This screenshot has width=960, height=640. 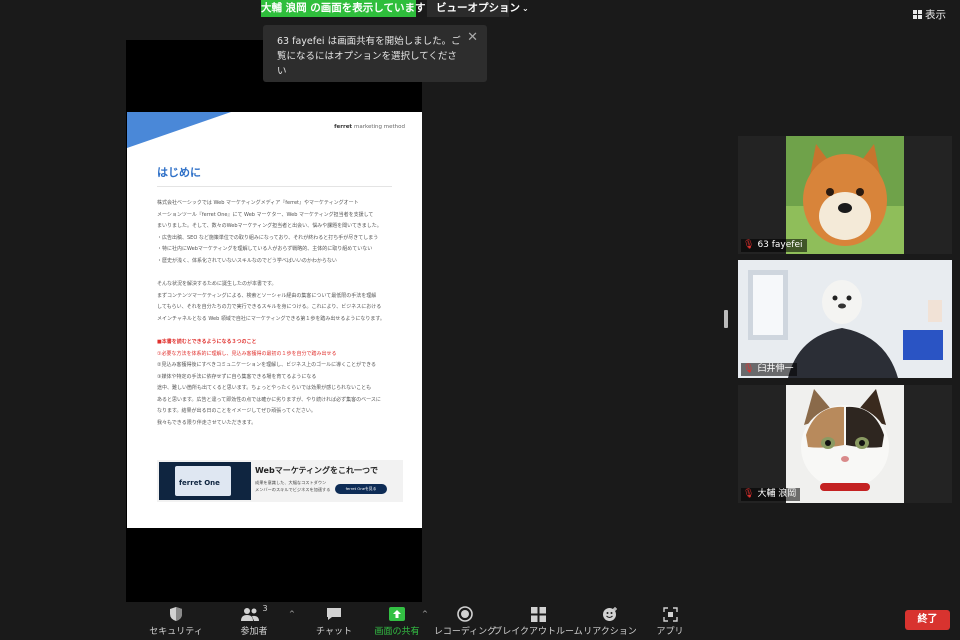 What do you see at coordinates (465, 632) in the screenshot?
I see `record-label: レコーディング` at bounding box center [465, 632].